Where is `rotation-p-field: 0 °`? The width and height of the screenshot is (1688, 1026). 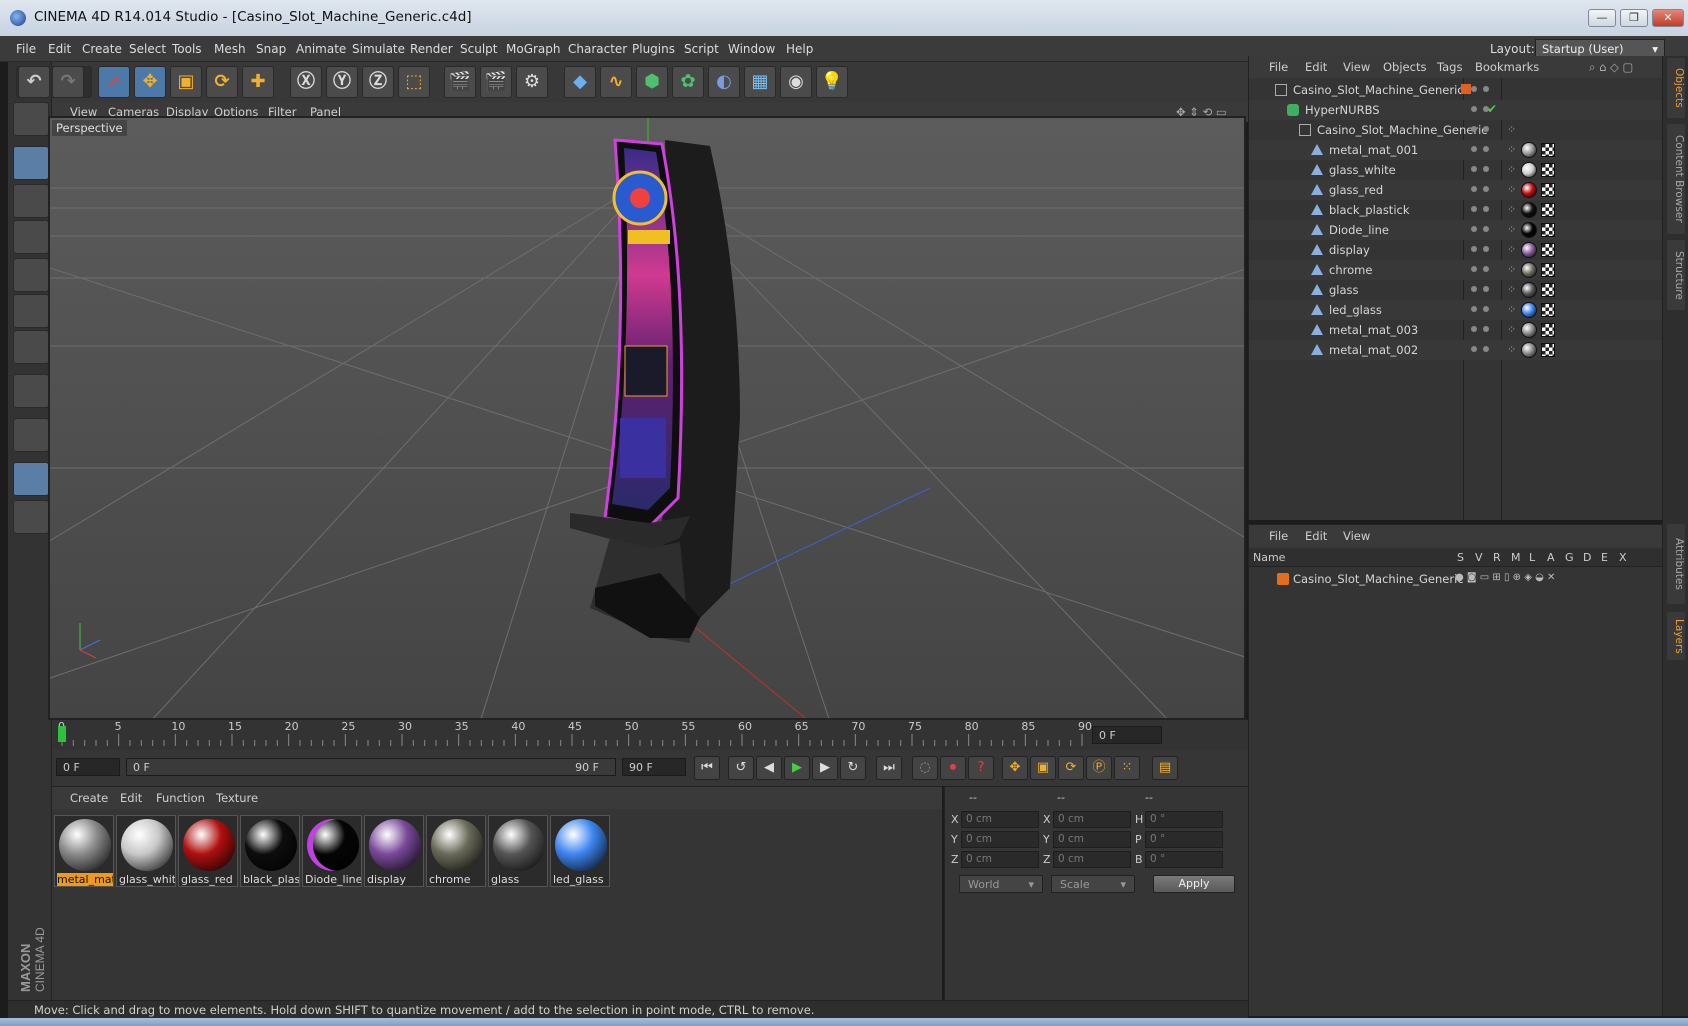
rotation-p-field: 0 ° is located at coordinates (1184, 839).